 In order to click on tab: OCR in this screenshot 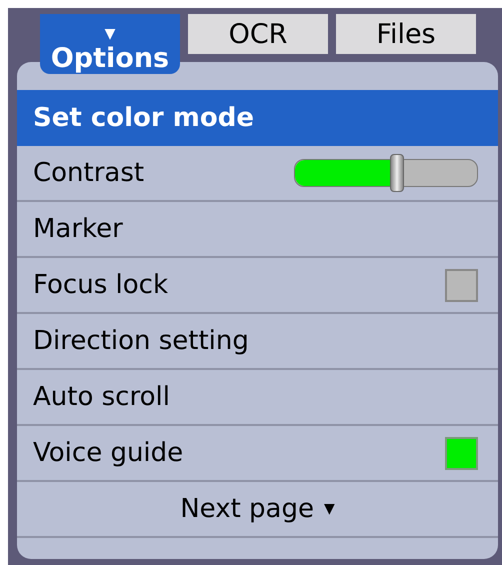, I will do `click(258, 34)`.